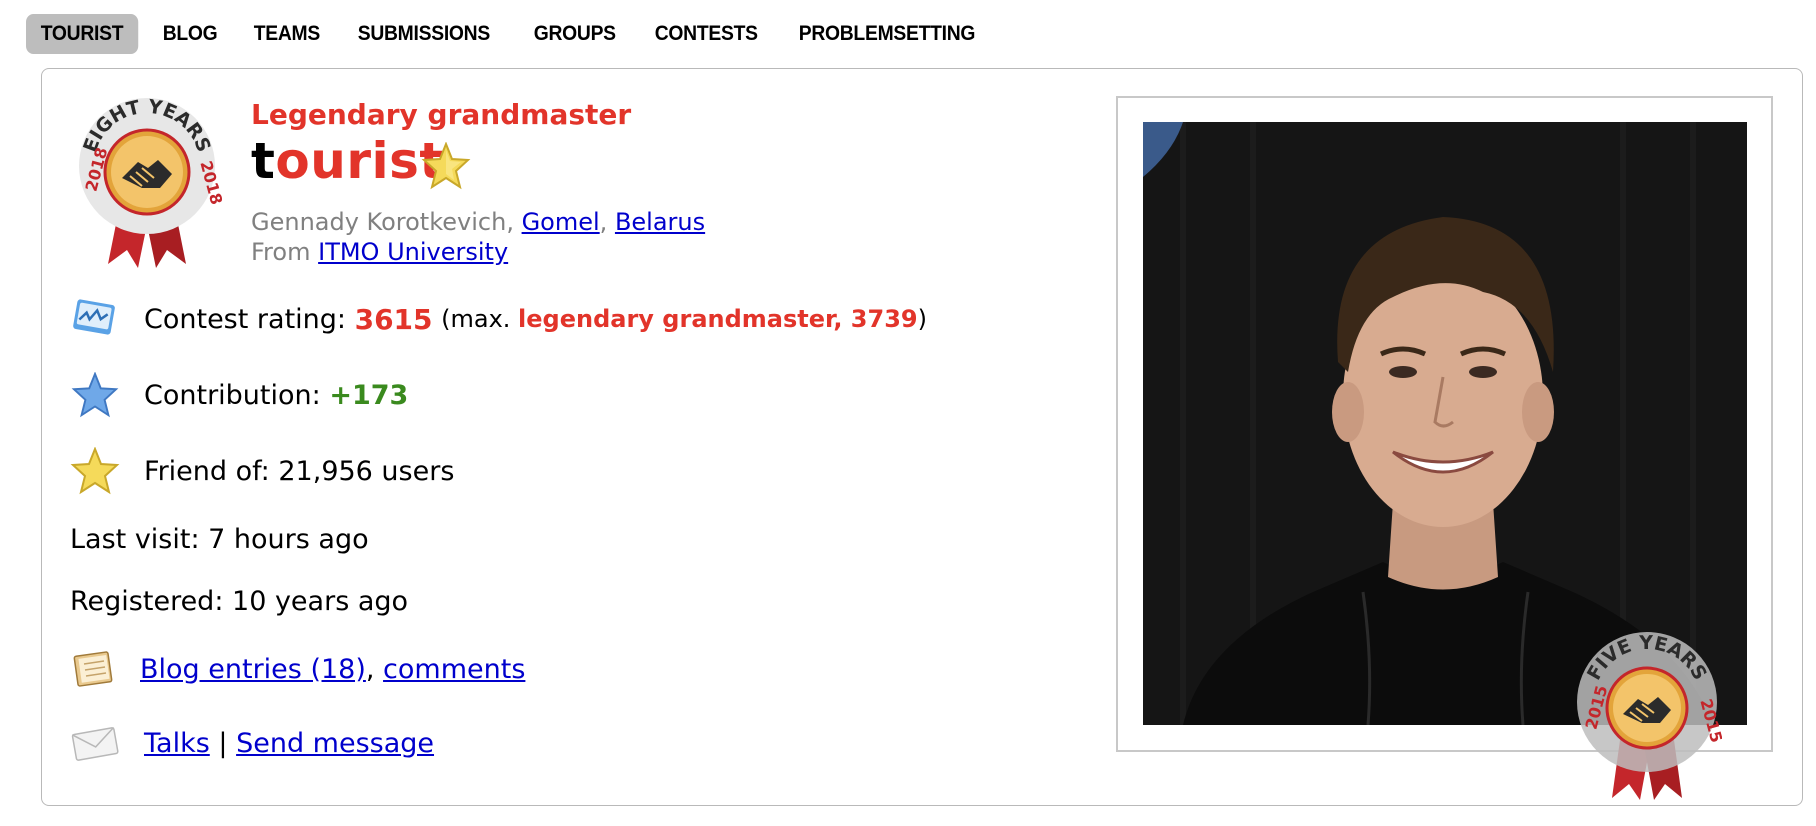 The height and width of the screenshot is (826, 1816). I want to click on nav-tab-tourist: TOURIST, so click(82, 34).